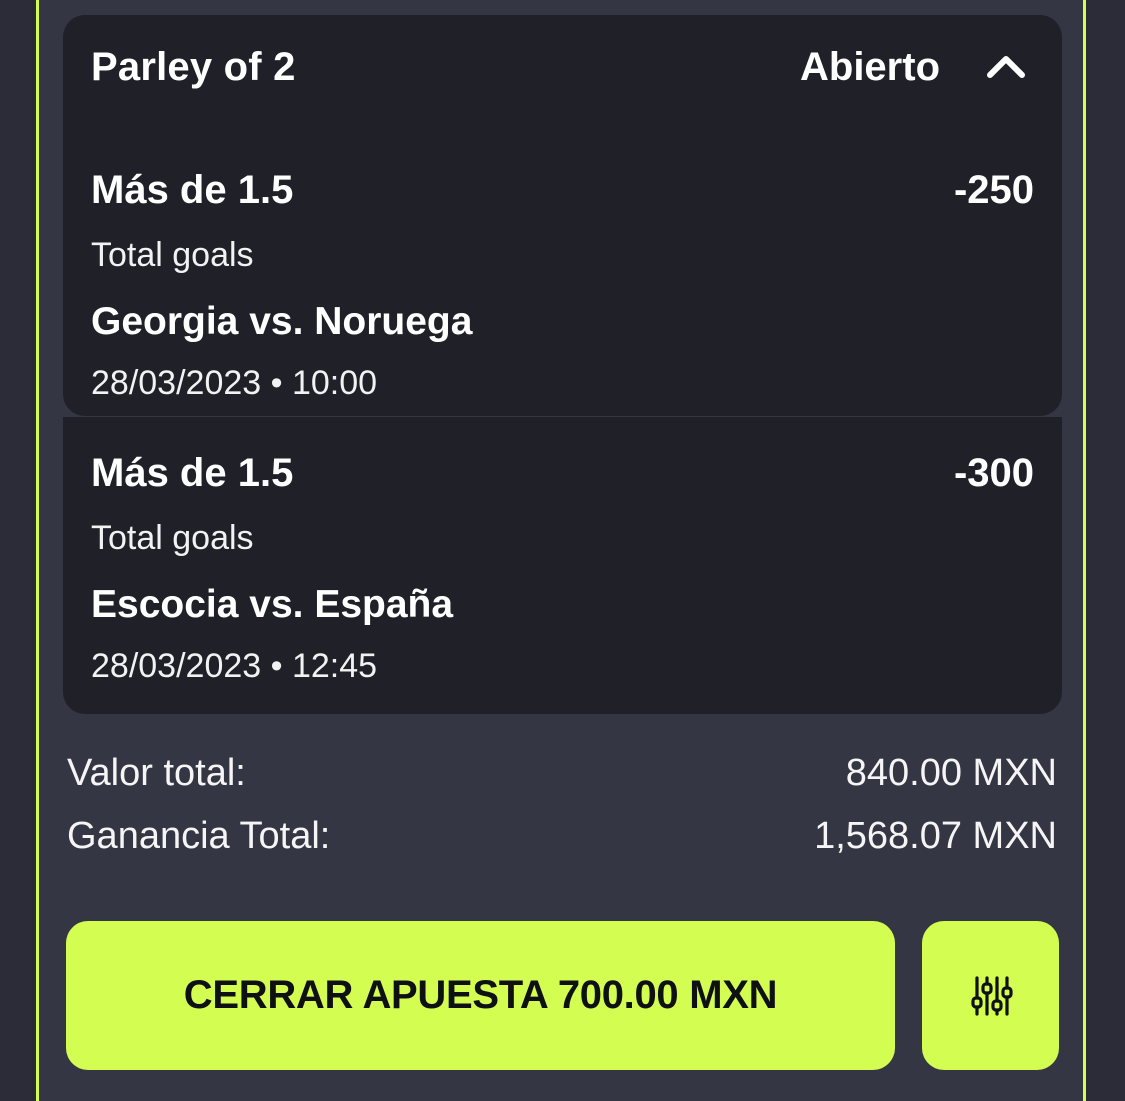 The height and width of the screenshot is (1101, 1125). Describe the element at coordinates (993, 473) in the screenshot. I see `odds-value: -300` at that location.